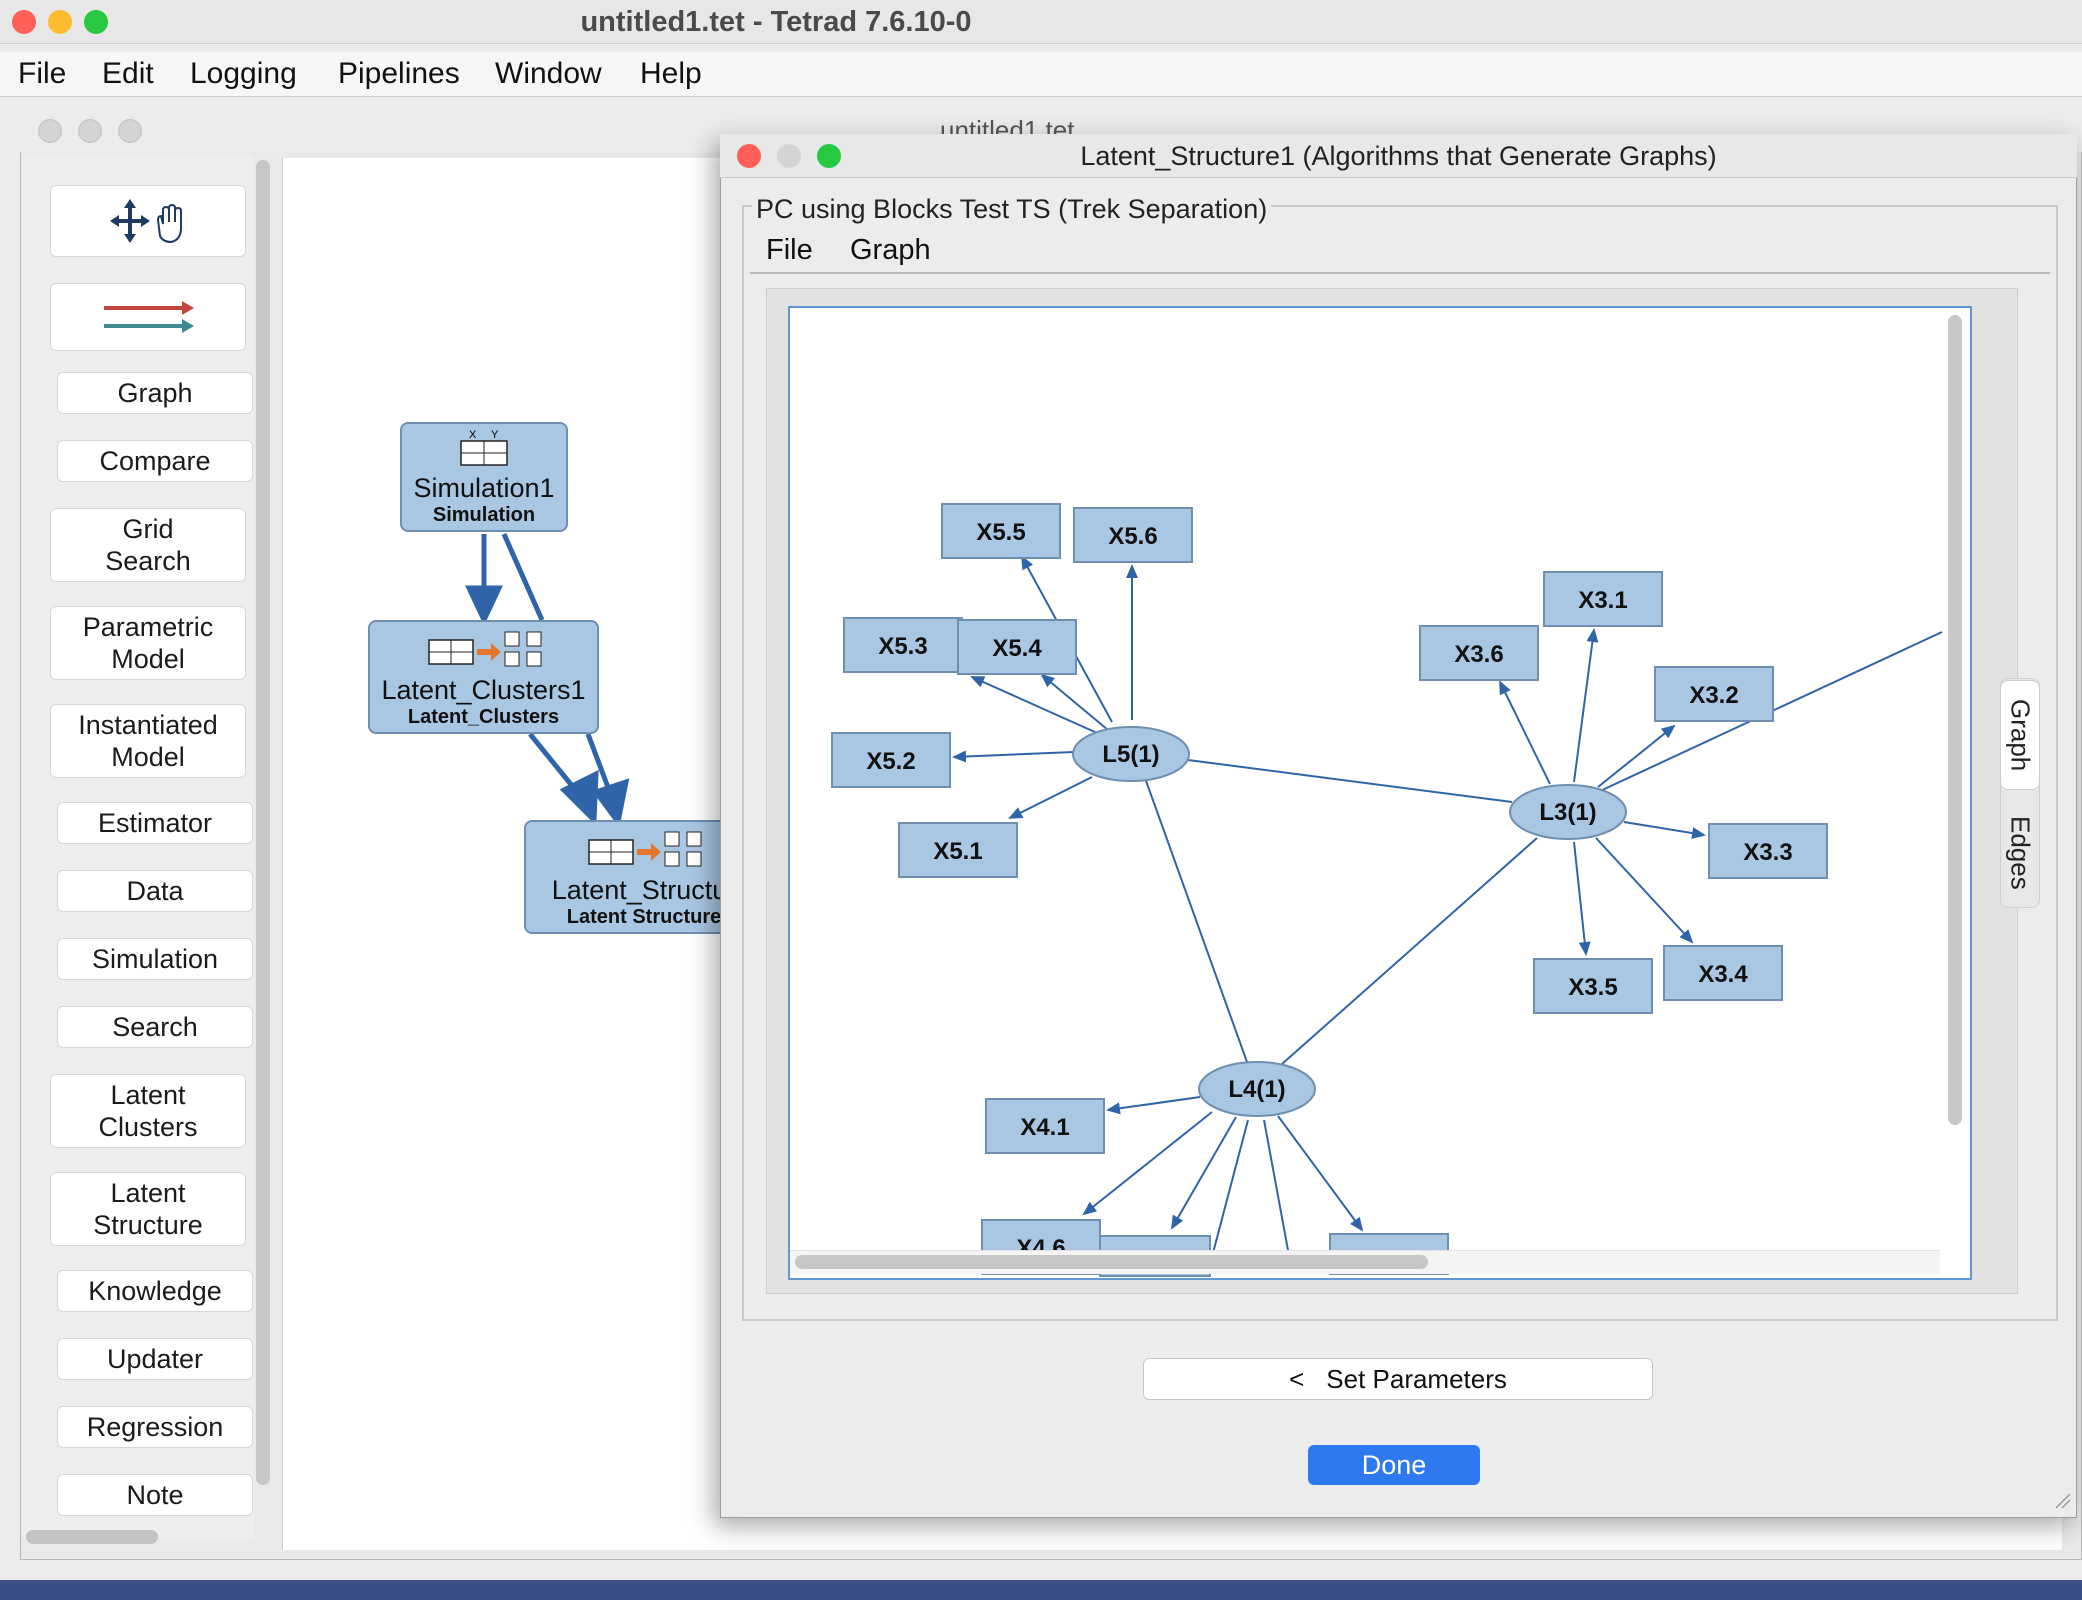  What do you see at coordinates (243, 74) in the screenshot?
I see `menu-logging: Logging` at bounding box center [243, 74].